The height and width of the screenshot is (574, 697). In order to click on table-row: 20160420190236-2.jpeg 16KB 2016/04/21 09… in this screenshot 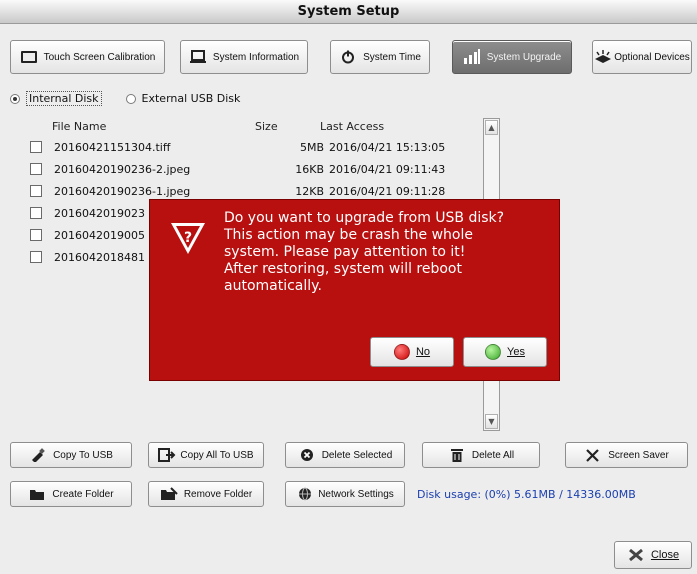, I will do `click(255, 169)`.